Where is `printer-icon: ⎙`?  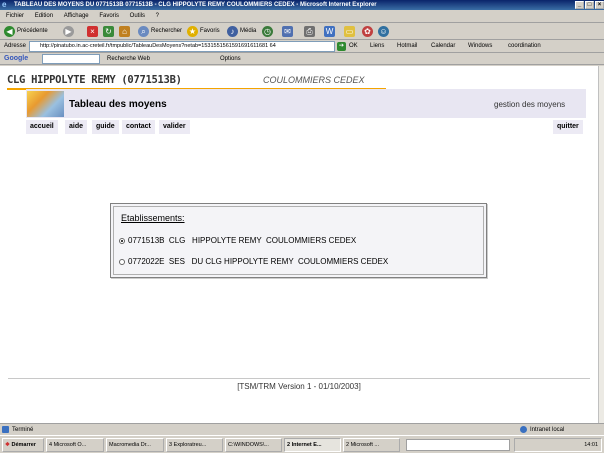 printer-icon: ⎙ is located at coordinates (309, 31).